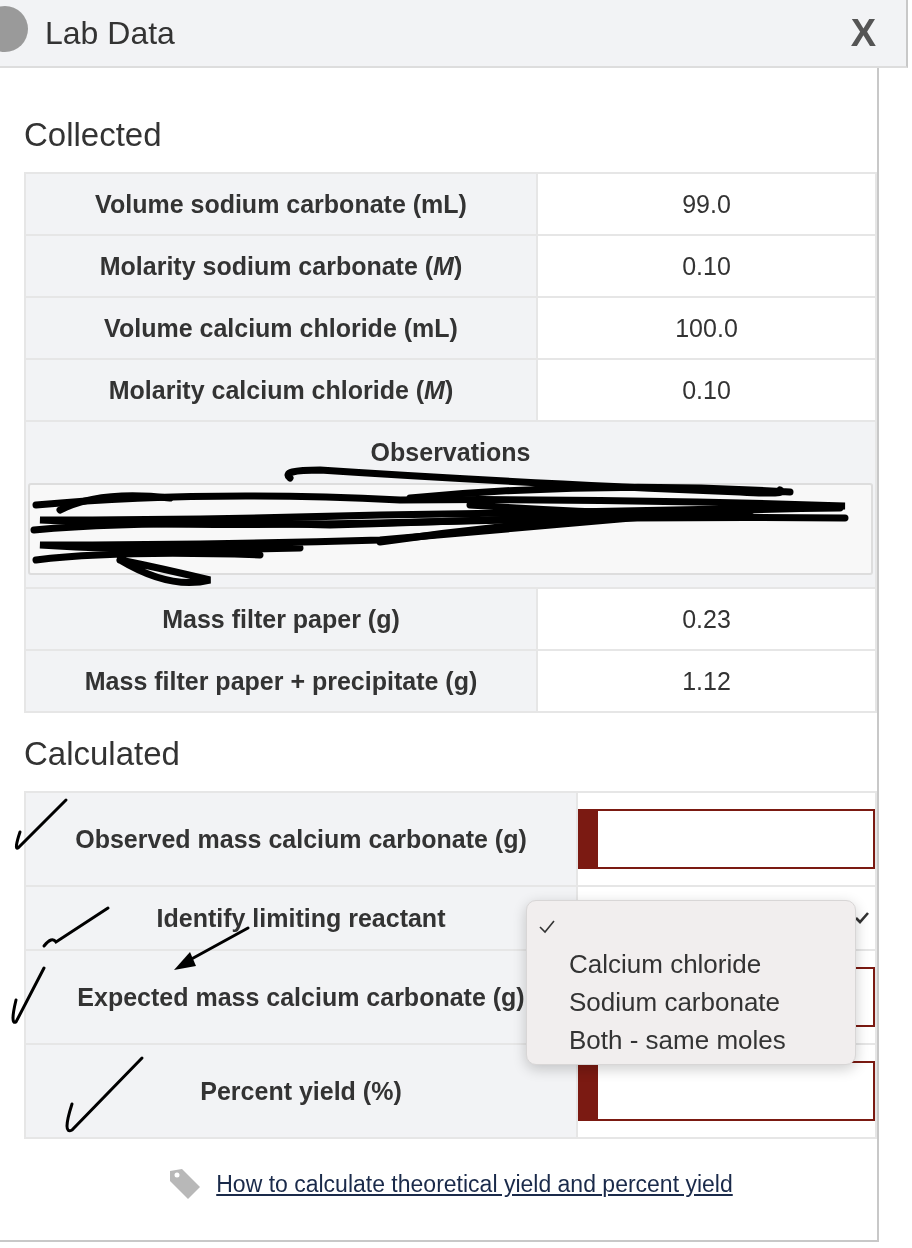 Image resolution: width=912 pixels, height=1248 pixels. I want to click on table-cell: 0.10, so click(706, 266).